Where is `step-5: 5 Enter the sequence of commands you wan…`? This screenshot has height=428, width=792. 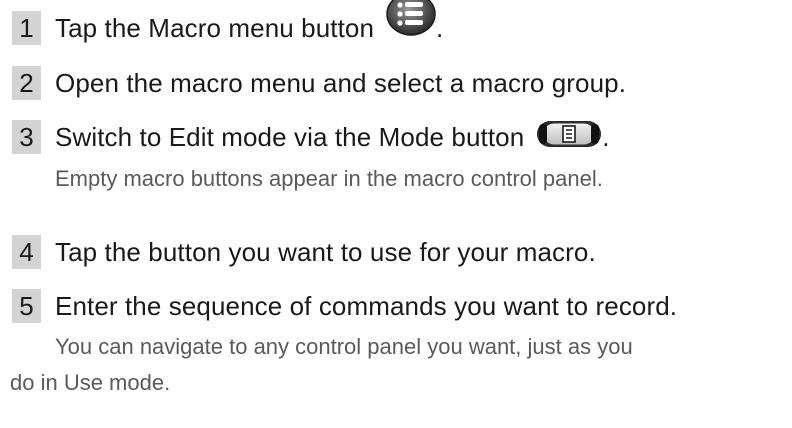 step-5: 5 Enter the sequence of commands you wan… is located at coordinates (344, 306).